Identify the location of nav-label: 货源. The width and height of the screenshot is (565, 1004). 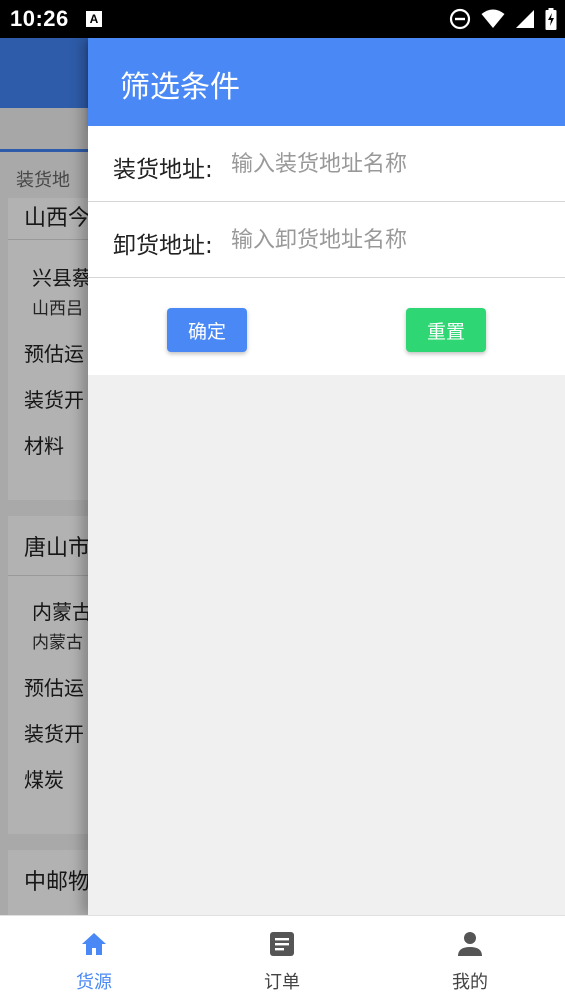
(94, 982).